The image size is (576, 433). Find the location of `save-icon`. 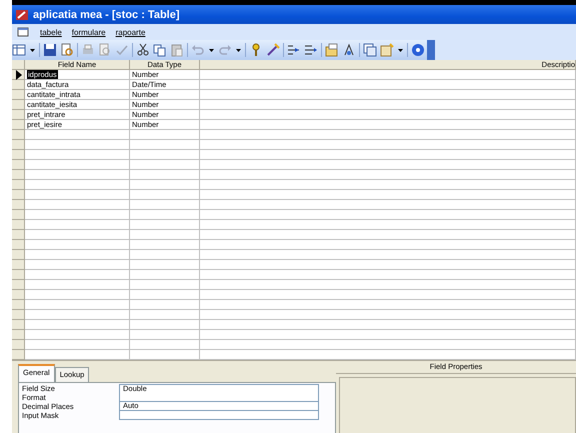

save-icon is located at coordinates (50, 50).